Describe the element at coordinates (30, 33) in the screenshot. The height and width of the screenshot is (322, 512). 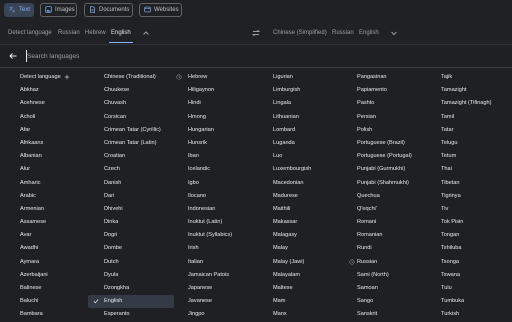
I see `source-lang-detect: Detect language` at that location.